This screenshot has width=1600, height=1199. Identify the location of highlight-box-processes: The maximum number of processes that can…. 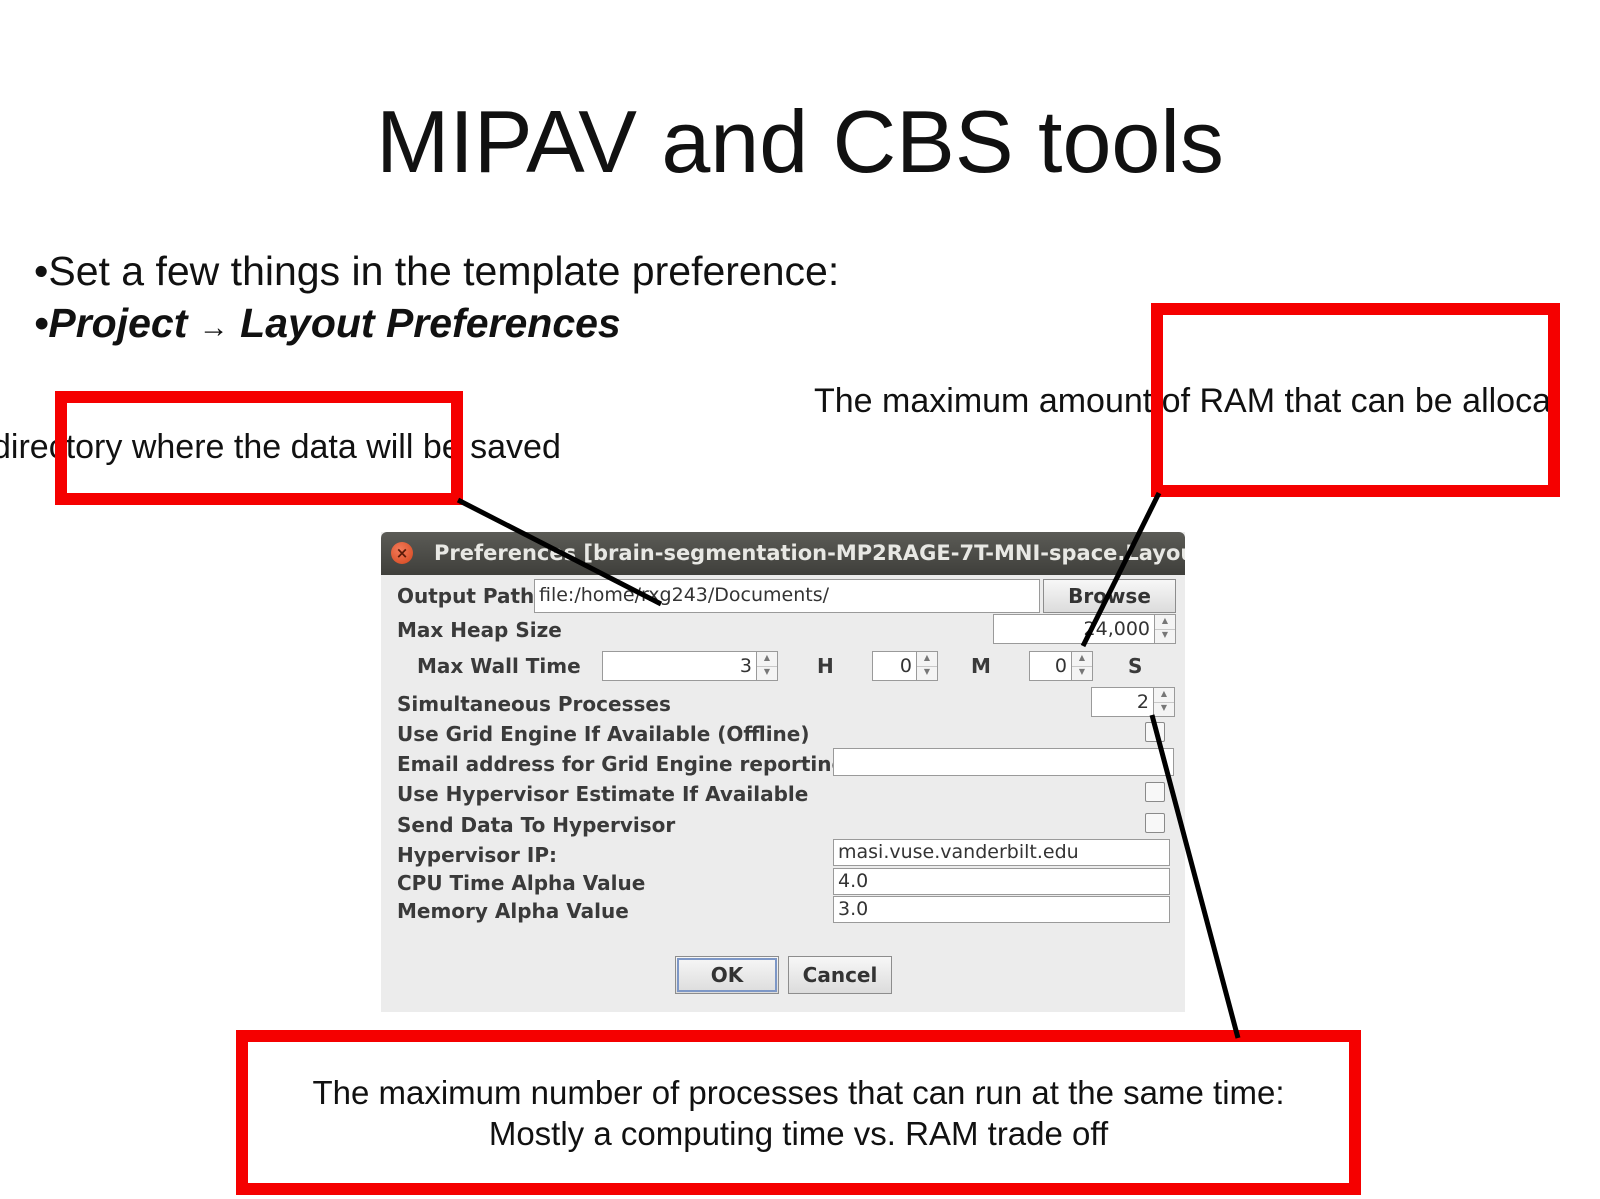
(798, 1112).